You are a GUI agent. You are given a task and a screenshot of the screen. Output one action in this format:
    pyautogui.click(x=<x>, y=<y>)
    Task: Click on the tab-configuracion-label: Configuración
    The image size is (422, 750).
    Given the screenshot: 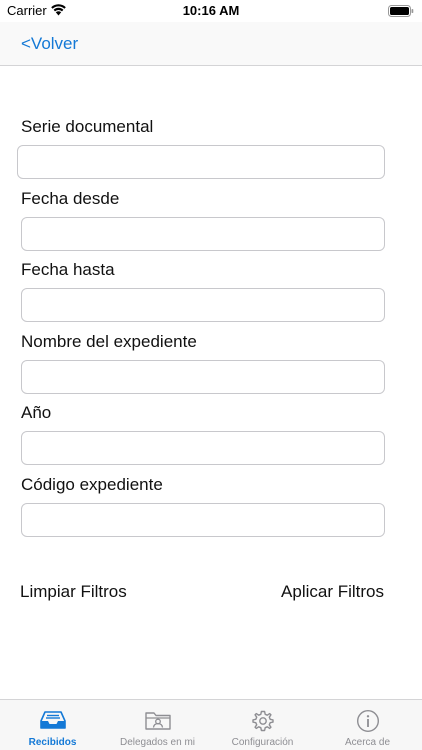 What is the action you would take?
    pyautogui.click(x=262, y=742)
    